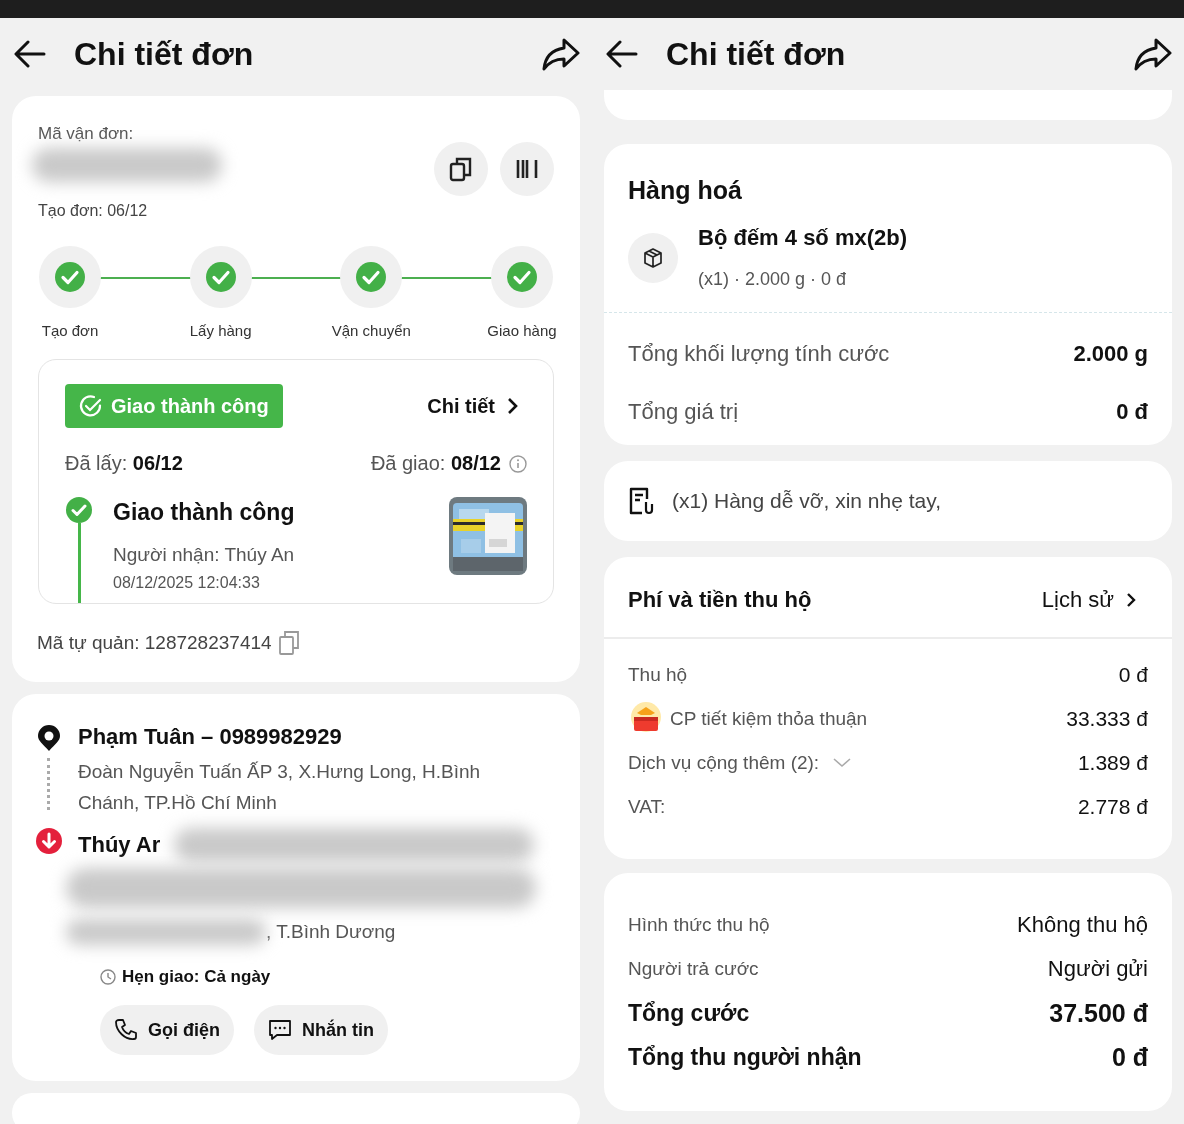  I want to click on recipient-name: Người nhận: Thúy An, so click(204, 555).